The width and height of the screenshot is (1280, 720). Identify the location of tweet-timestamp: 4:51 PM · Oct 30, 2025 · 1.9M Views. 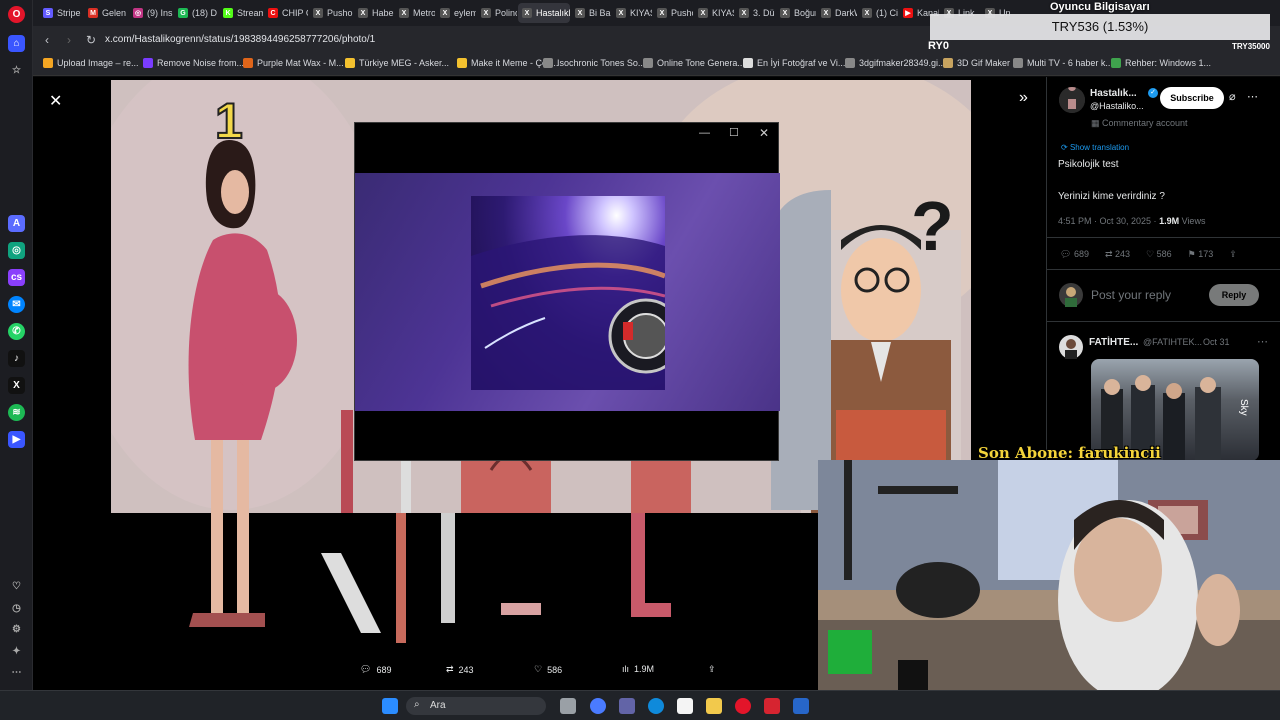
(1131, 221).